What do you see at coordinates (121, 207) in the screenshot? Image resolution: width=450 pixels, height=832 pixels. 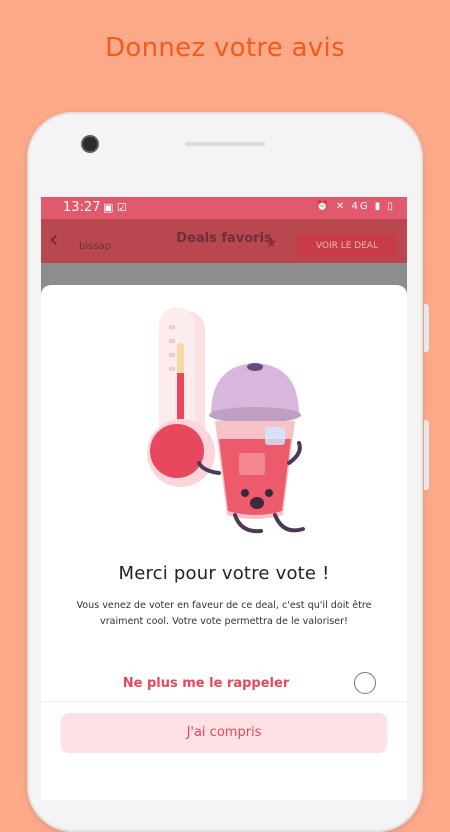 I see `check-box-icon: ☑` at bounding box center [121, 207].